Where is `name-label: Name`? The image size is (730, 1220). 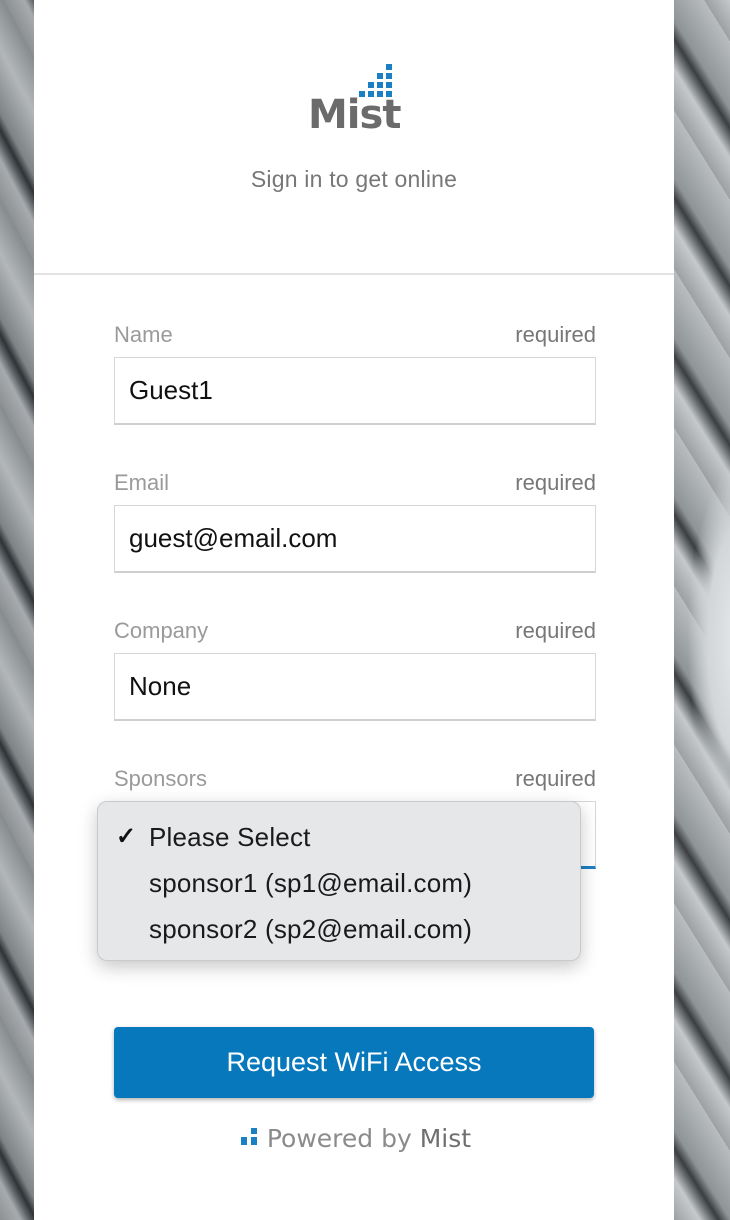 name-label: Name is located at coordinates (143, 334).